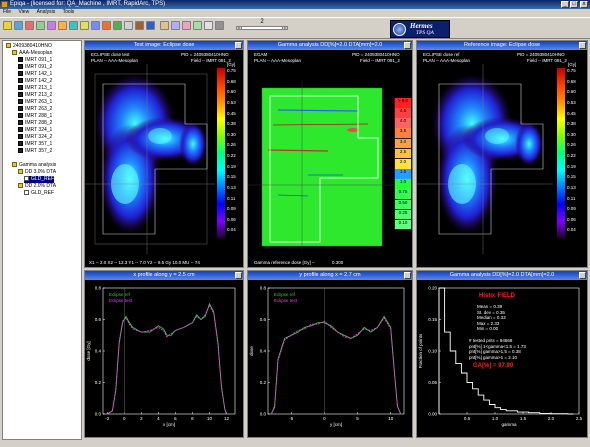 This screenshot has width=590, height=447. What do you see at coordinates (278, 60) in the screenshot?
I see `gamma-info-3: PLAN -- AAA-Mesoplan` at bounding box center [278, 60].